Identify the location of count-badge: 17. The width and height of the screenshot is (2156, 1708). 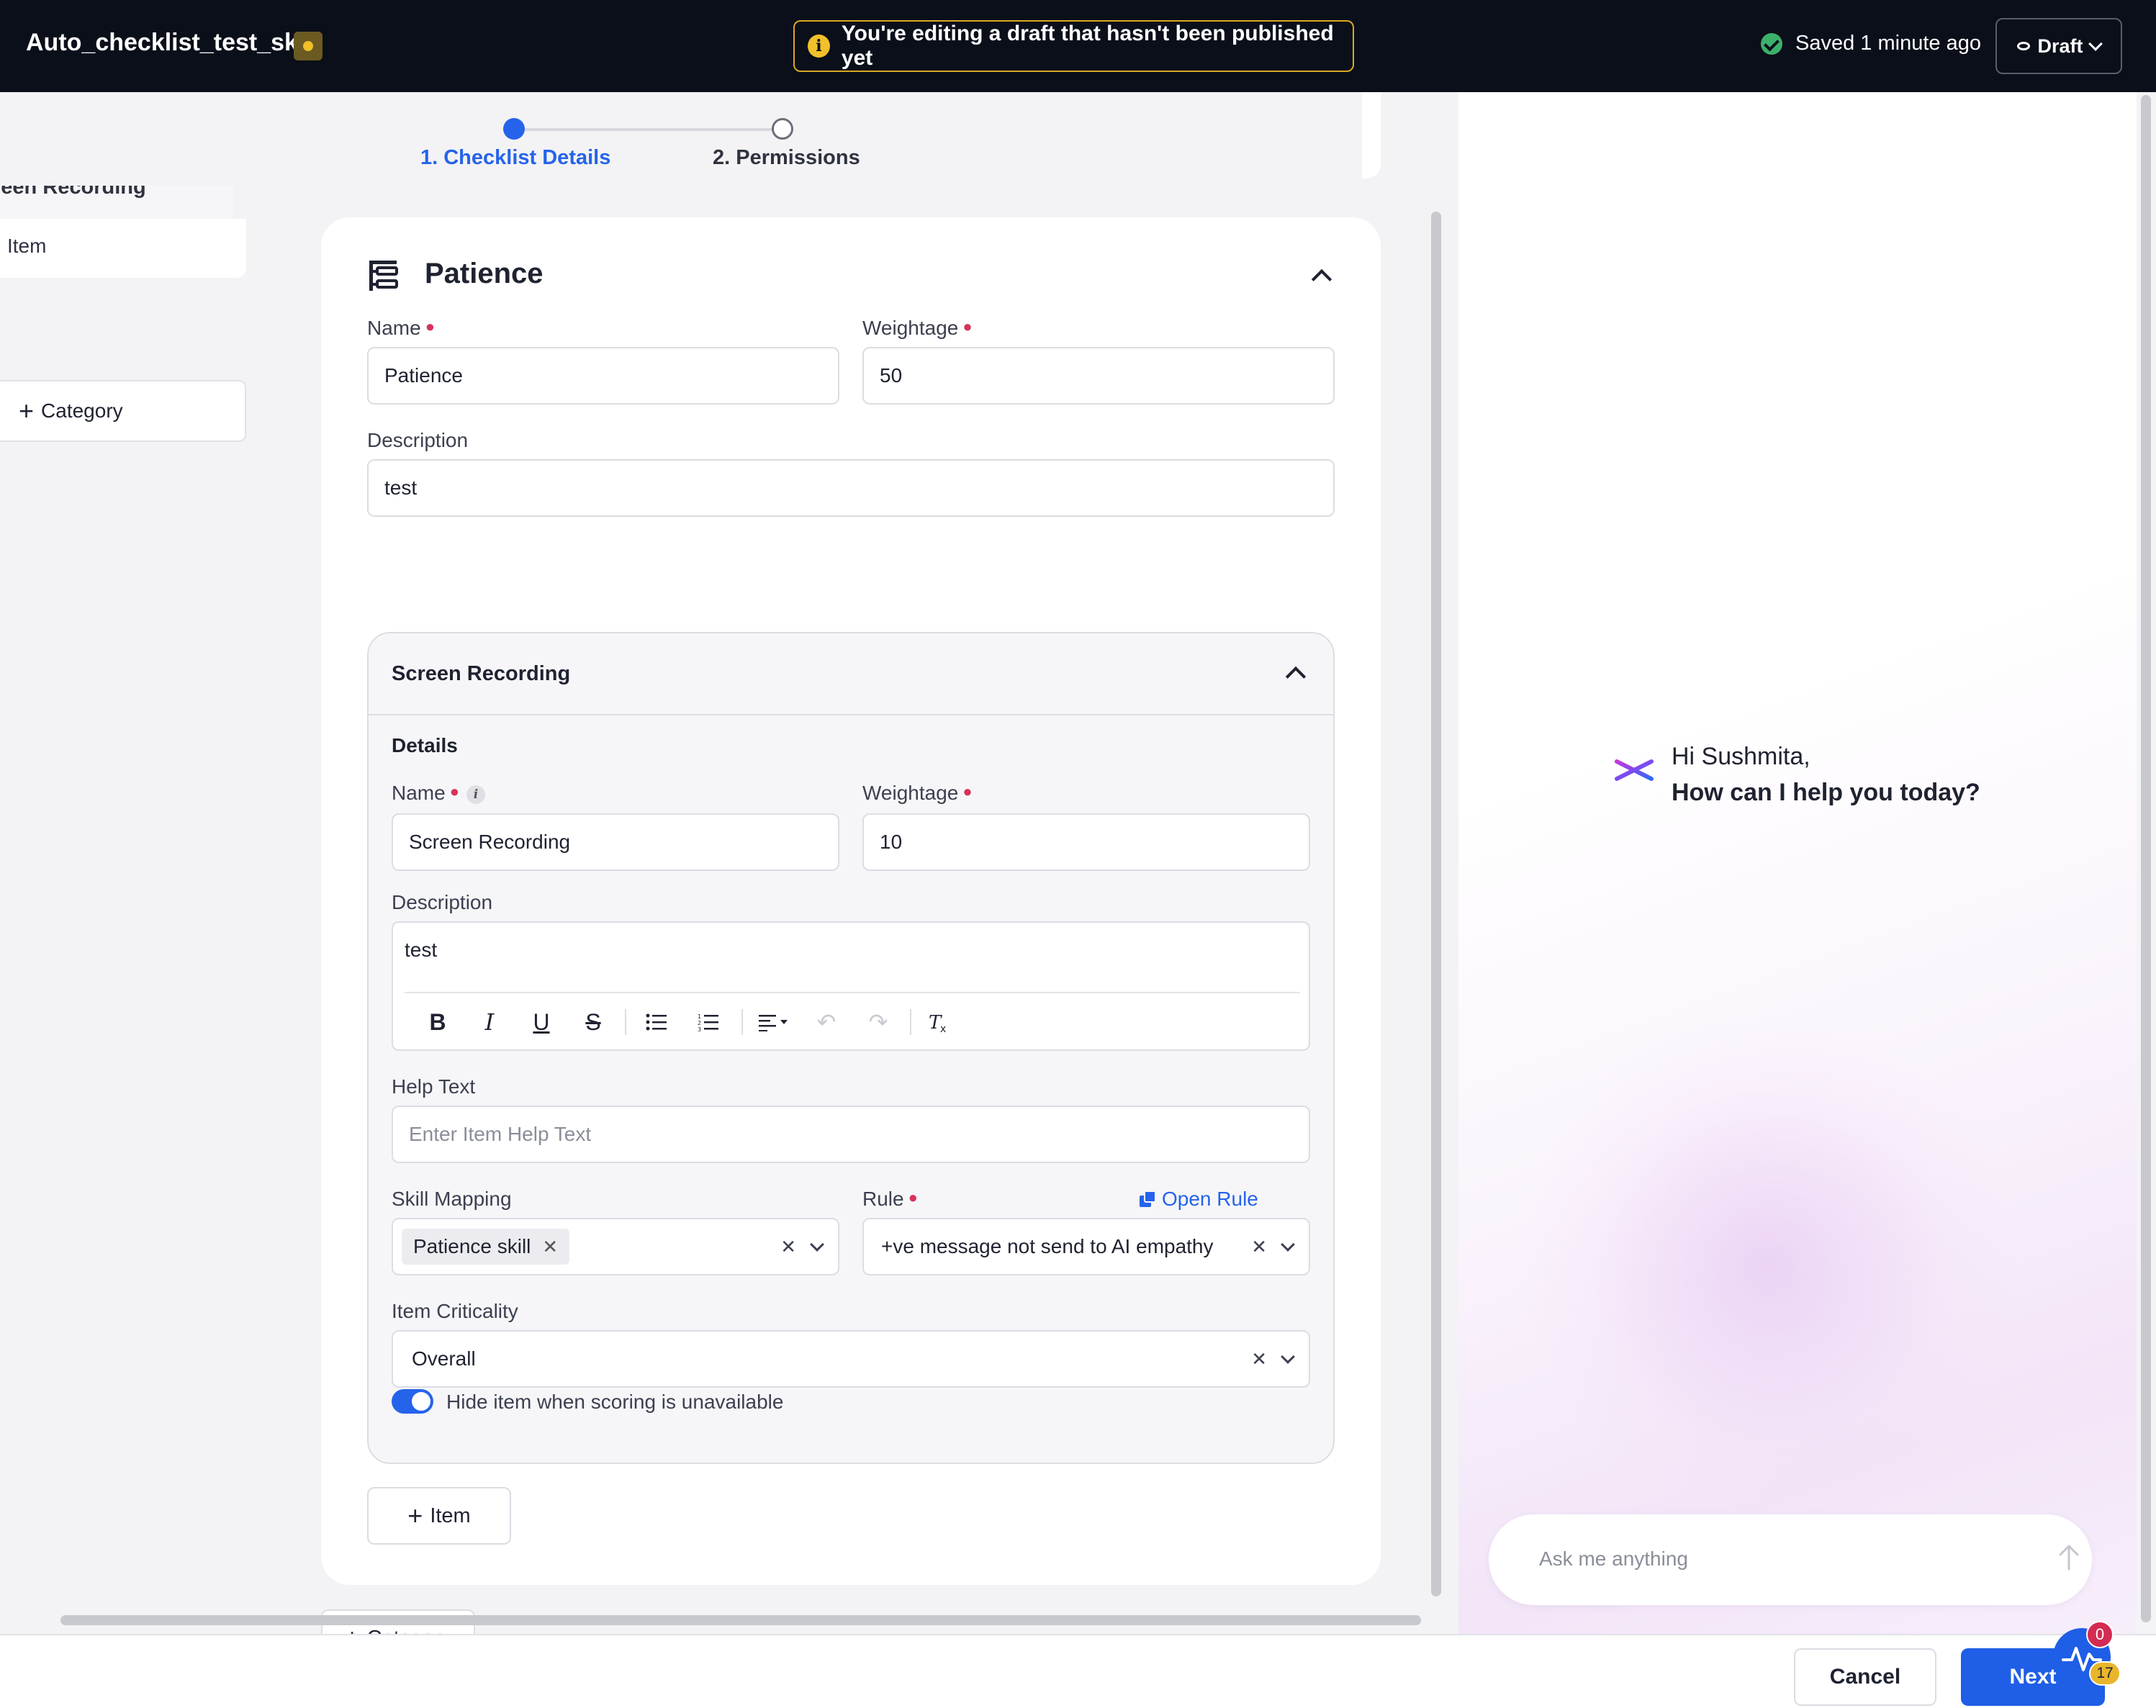
(2105, 1674).